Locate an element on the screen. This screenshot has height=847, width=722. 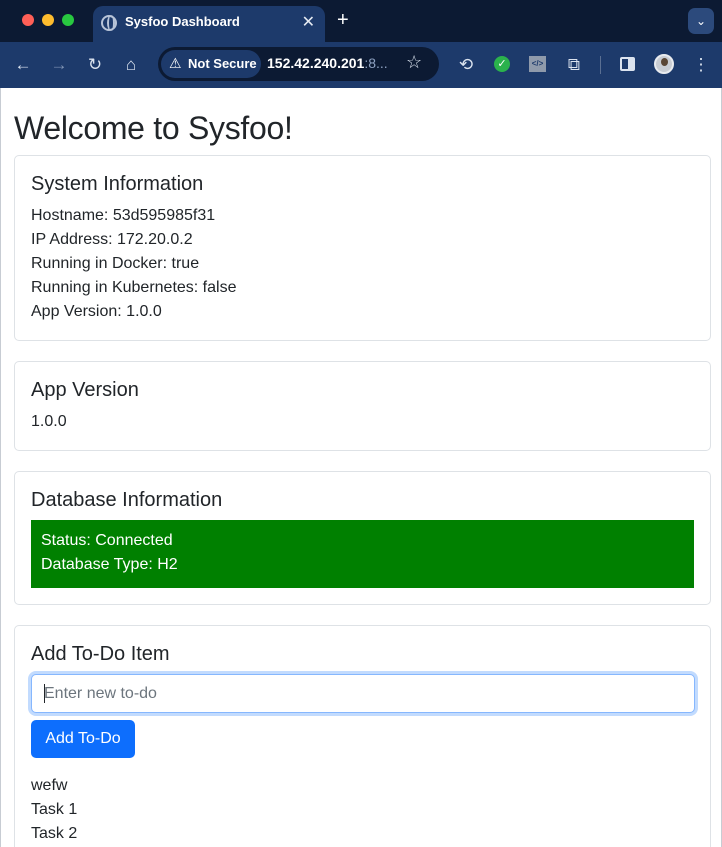
app-version-text: App Version: 1.0.0 is located at coordinates (96, 311).